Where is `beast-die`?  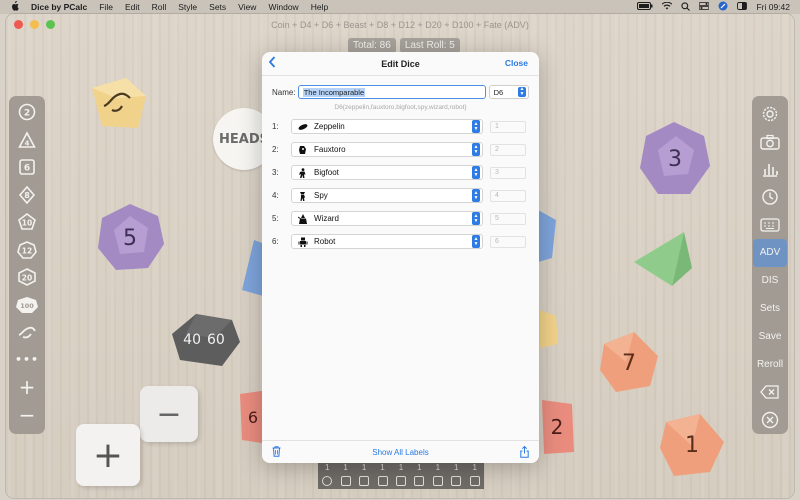 beast-die is located at coordinates (118, 103).